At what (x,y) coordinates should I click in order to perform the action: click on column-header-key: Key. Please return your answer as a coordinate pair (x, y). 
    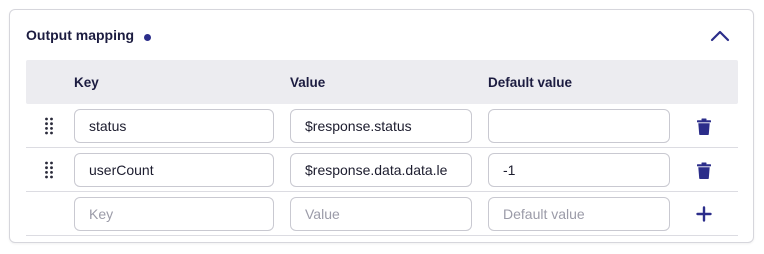
    Looking at the image, I should click on (86, 82).